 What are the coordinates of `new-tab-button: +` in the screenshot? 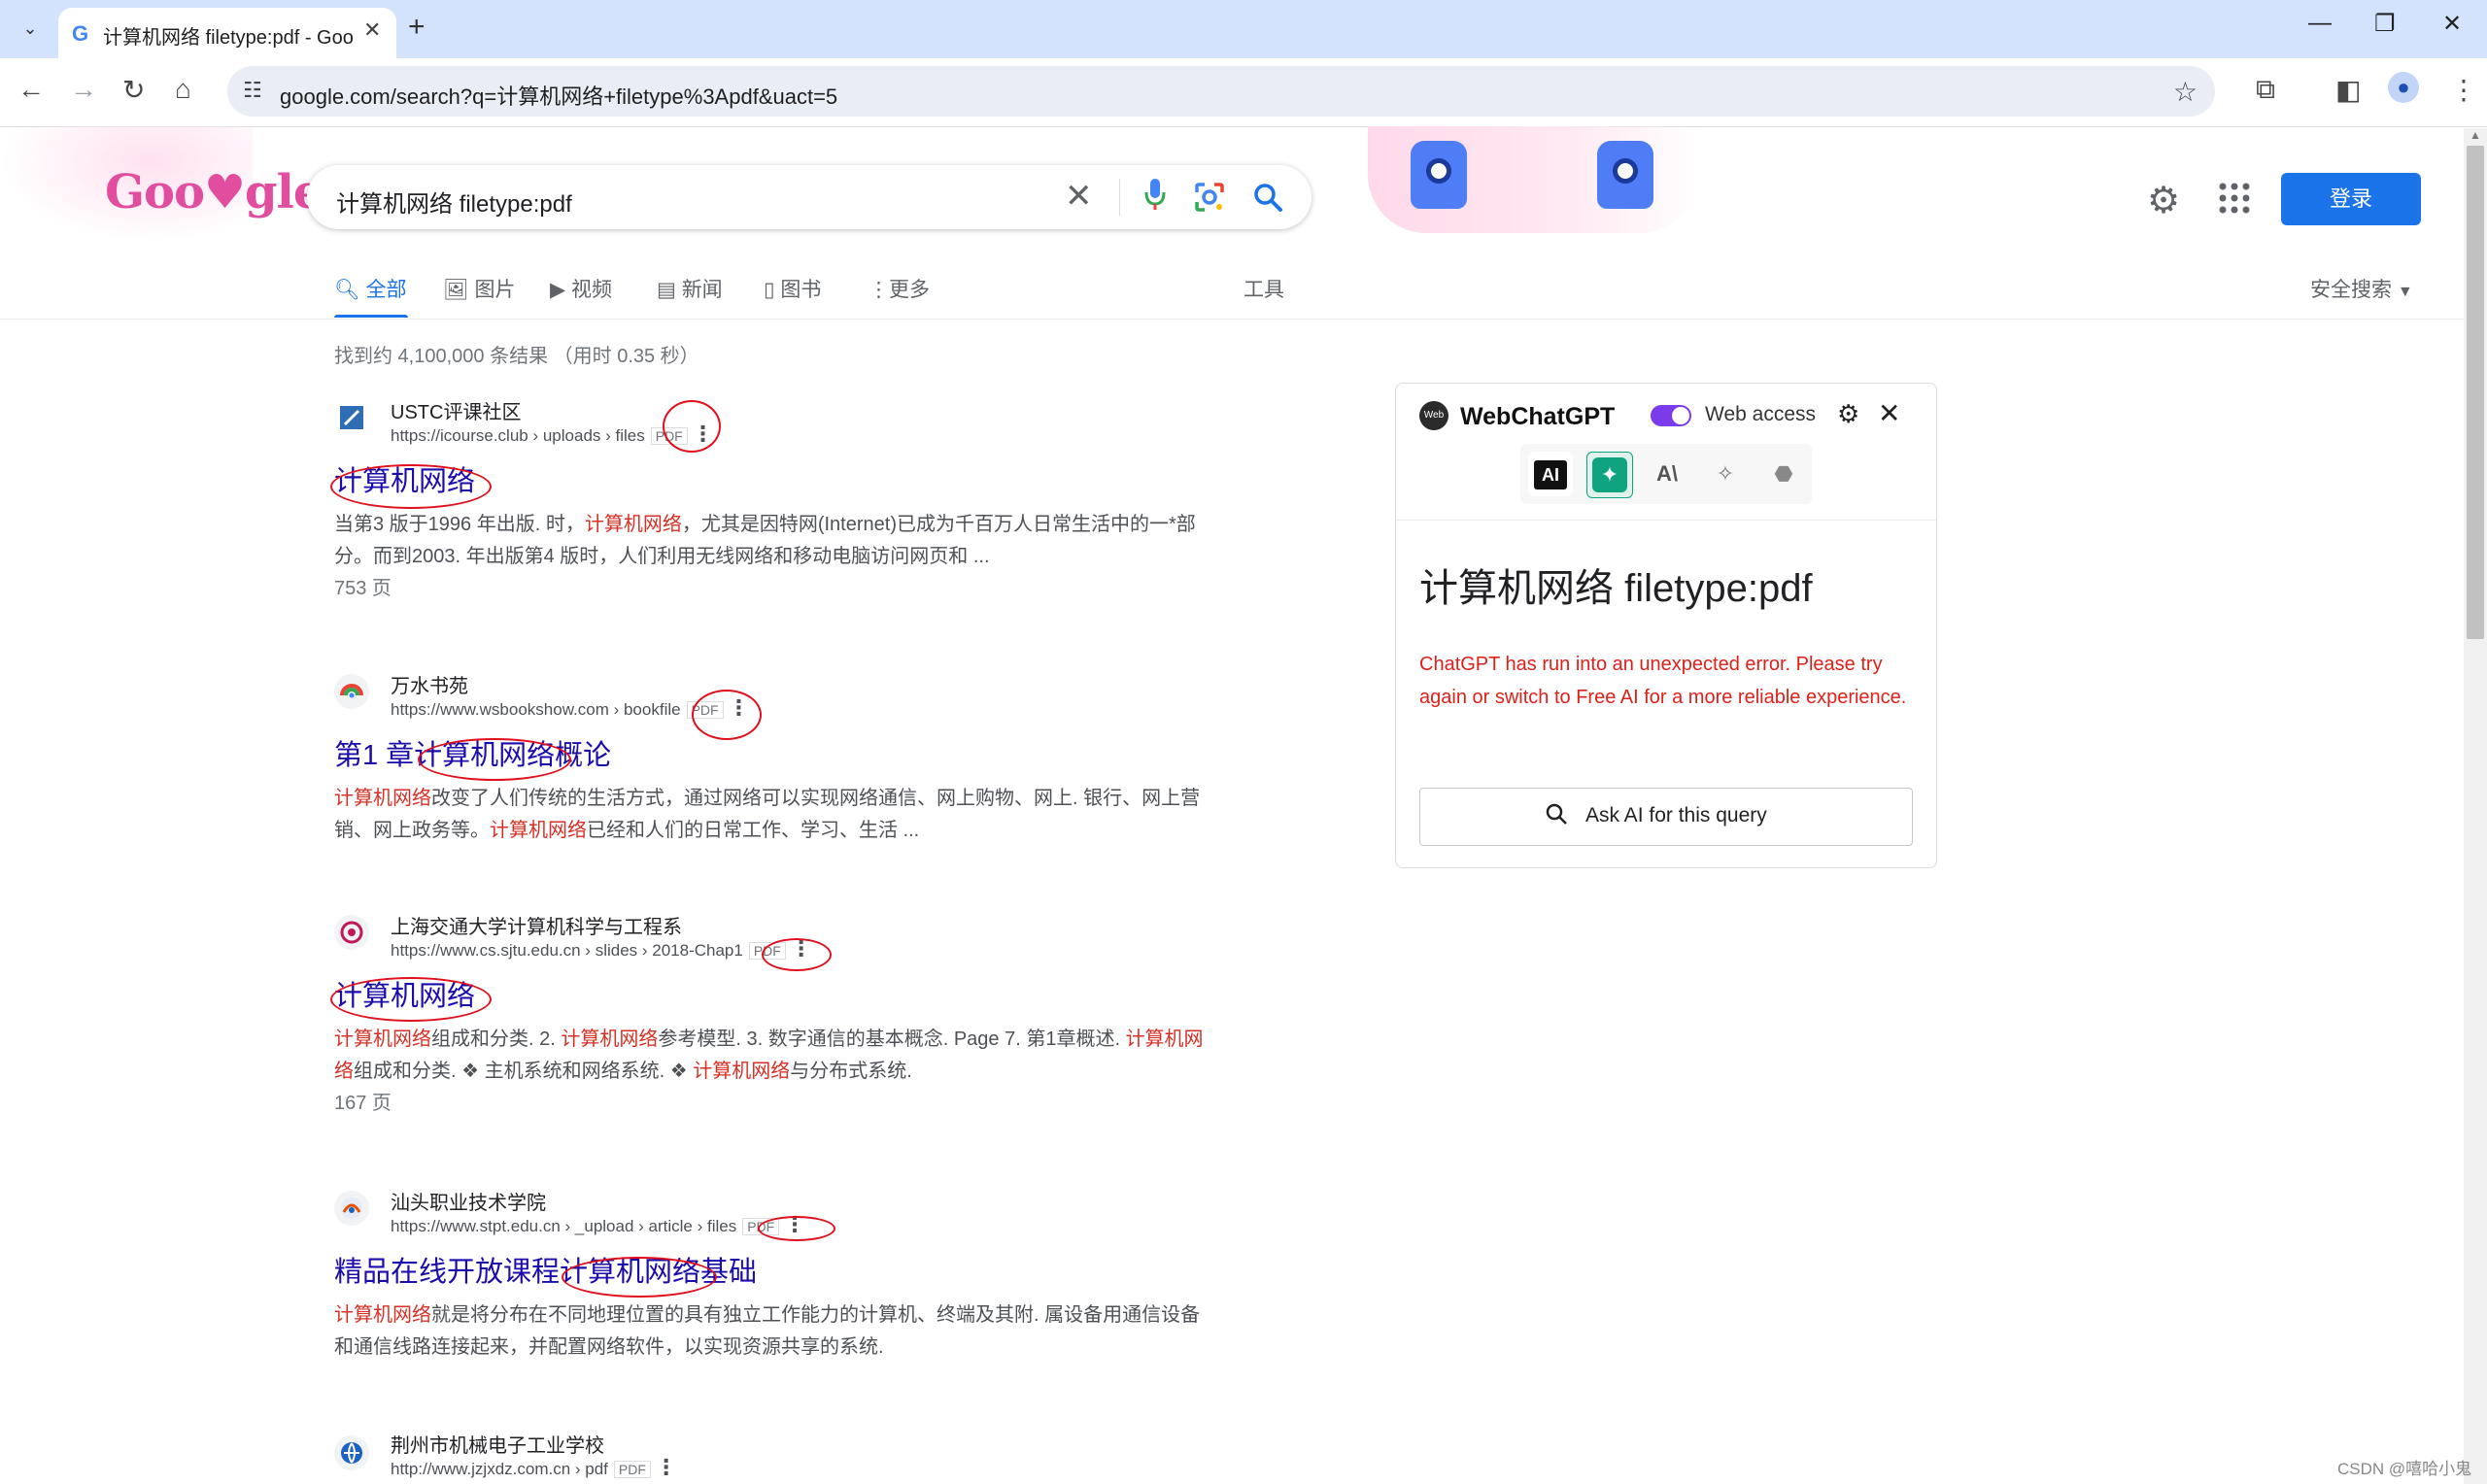 It's located at (417, 27).